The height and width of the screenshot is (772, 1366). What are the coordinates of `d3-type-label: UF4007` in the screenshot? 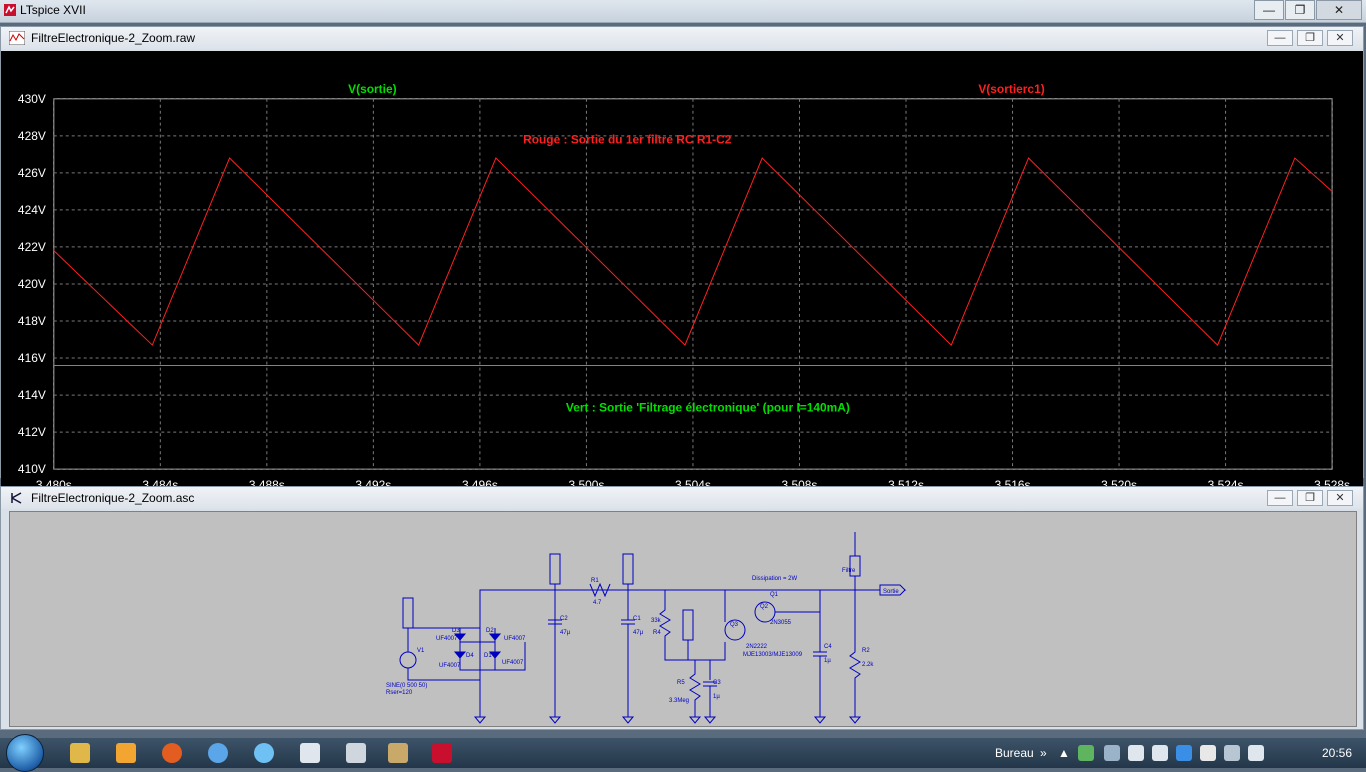 It's located at (447, 639).